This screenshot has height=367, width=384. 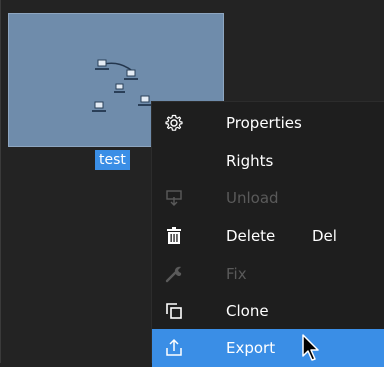 What do you see at coordinates (174, 274) in the screenshot?
I see `wrench-icon` at bounding box center [174, 274].